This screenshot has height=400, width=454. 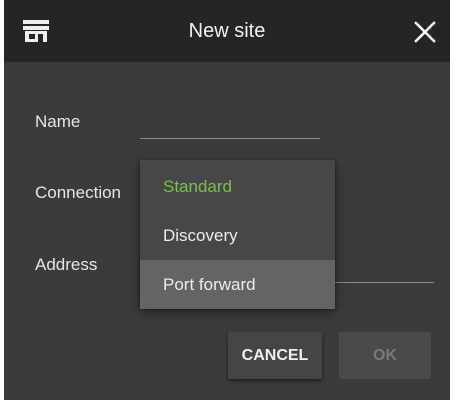 What do you see at coordinates (237, 284) in the screenshot?
I see `connection-option-port-forward: Port forward` at bounding box center [237, 284].